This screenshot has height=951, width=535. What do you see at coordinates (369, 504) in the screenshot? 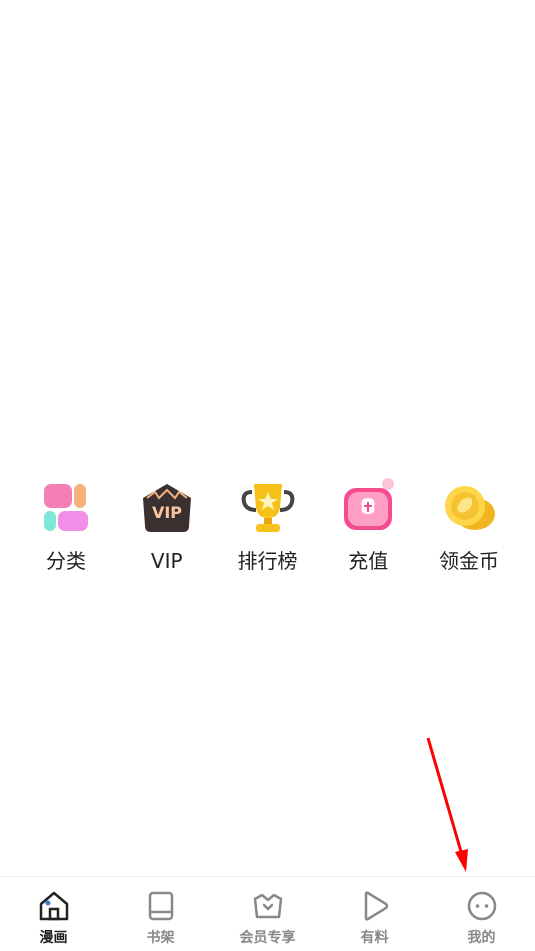
I see `recharge-icon` at bounding box center [369, 504].